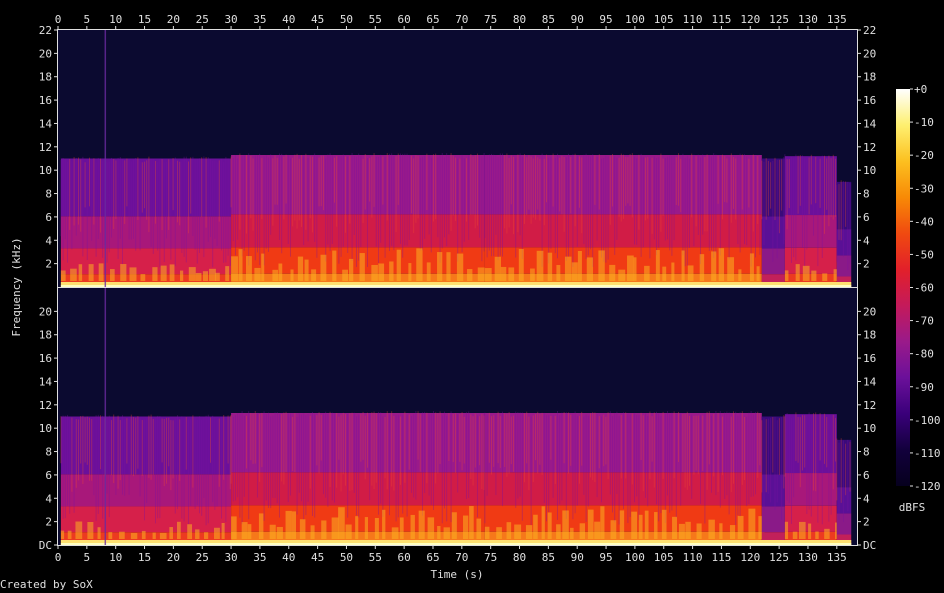 This screenshot has height=593, width=944. Describe the element at coordinates (869, 311) in the screenshot. I see `y-tick-label-right: 20` at that location.